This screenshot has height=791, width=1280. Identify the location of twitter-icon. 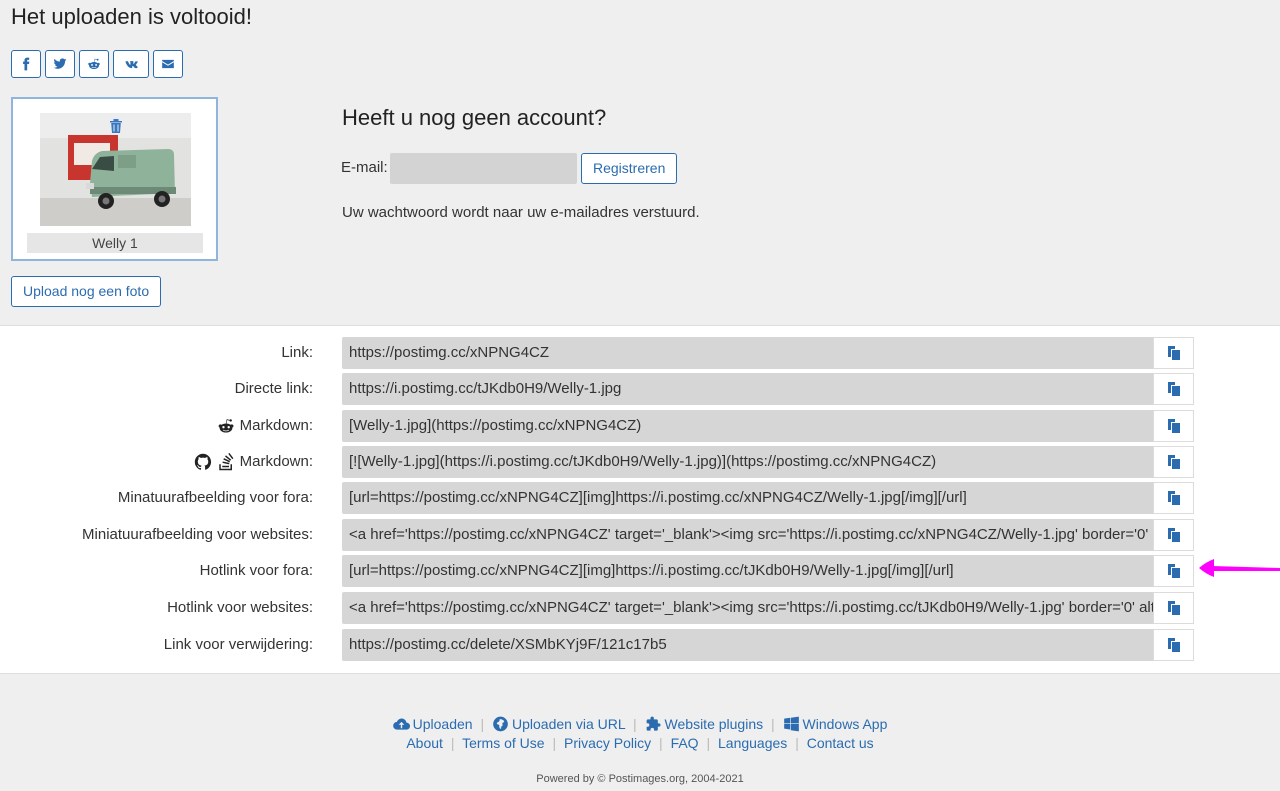
(60, 63).